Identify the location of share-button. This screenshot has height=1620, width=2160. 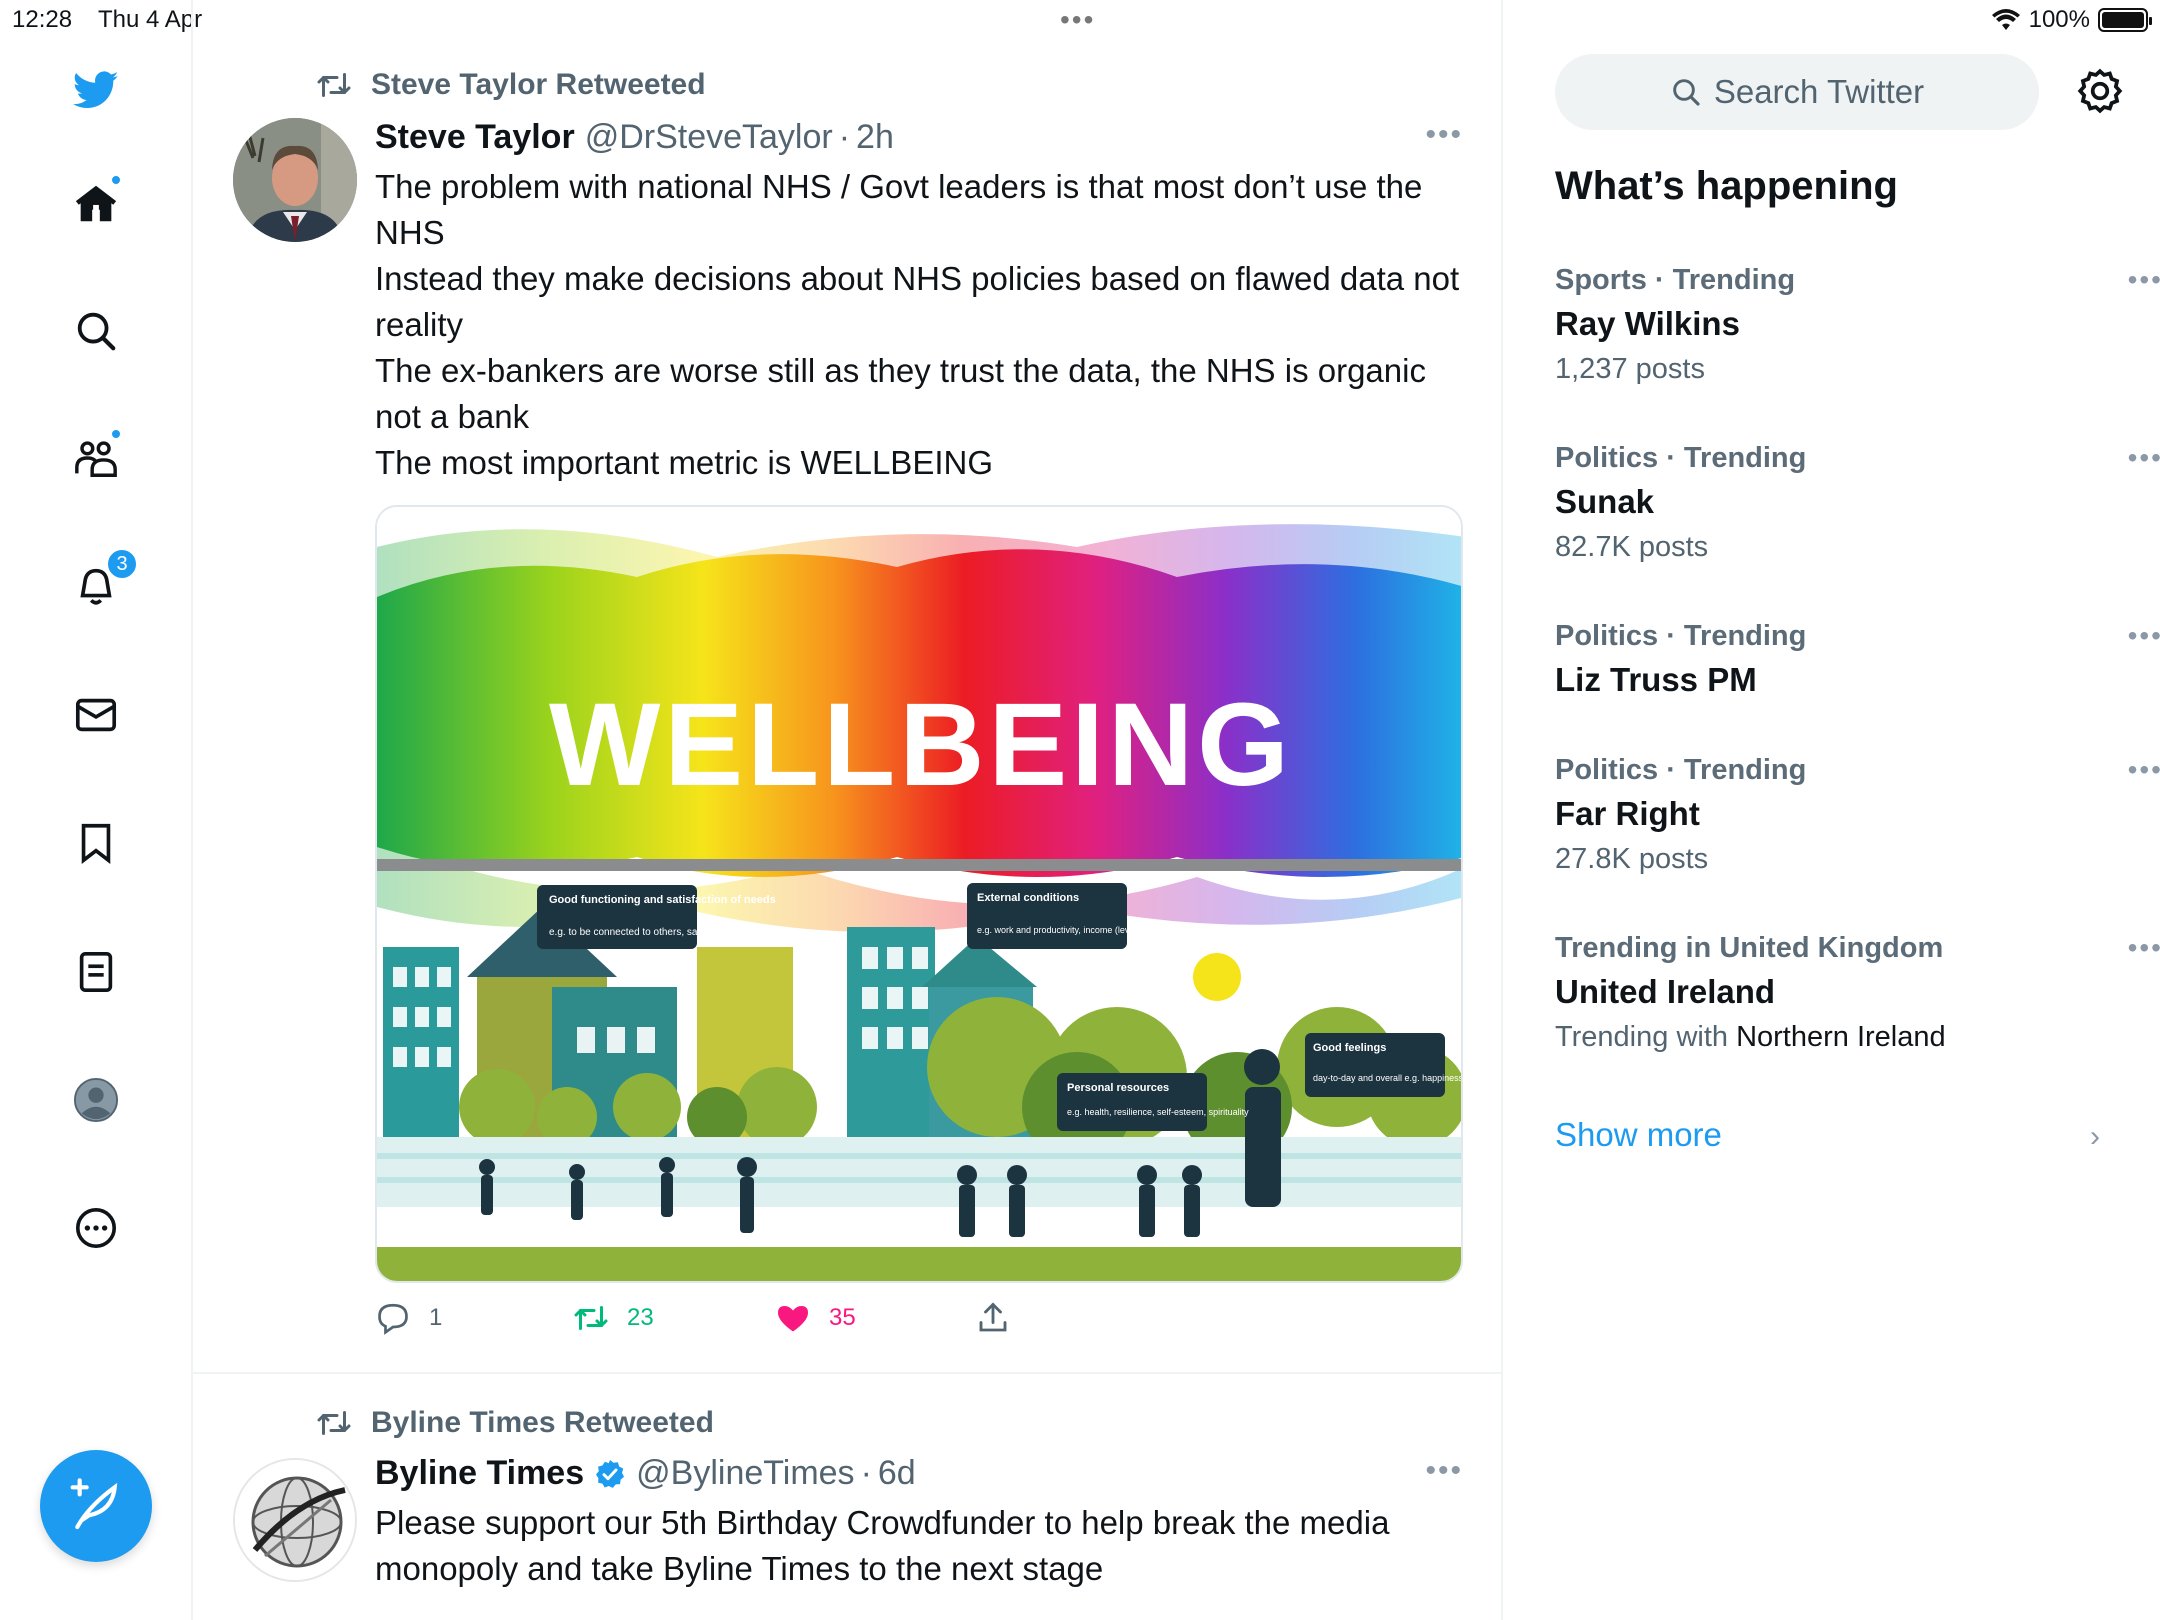
(993, 1318).